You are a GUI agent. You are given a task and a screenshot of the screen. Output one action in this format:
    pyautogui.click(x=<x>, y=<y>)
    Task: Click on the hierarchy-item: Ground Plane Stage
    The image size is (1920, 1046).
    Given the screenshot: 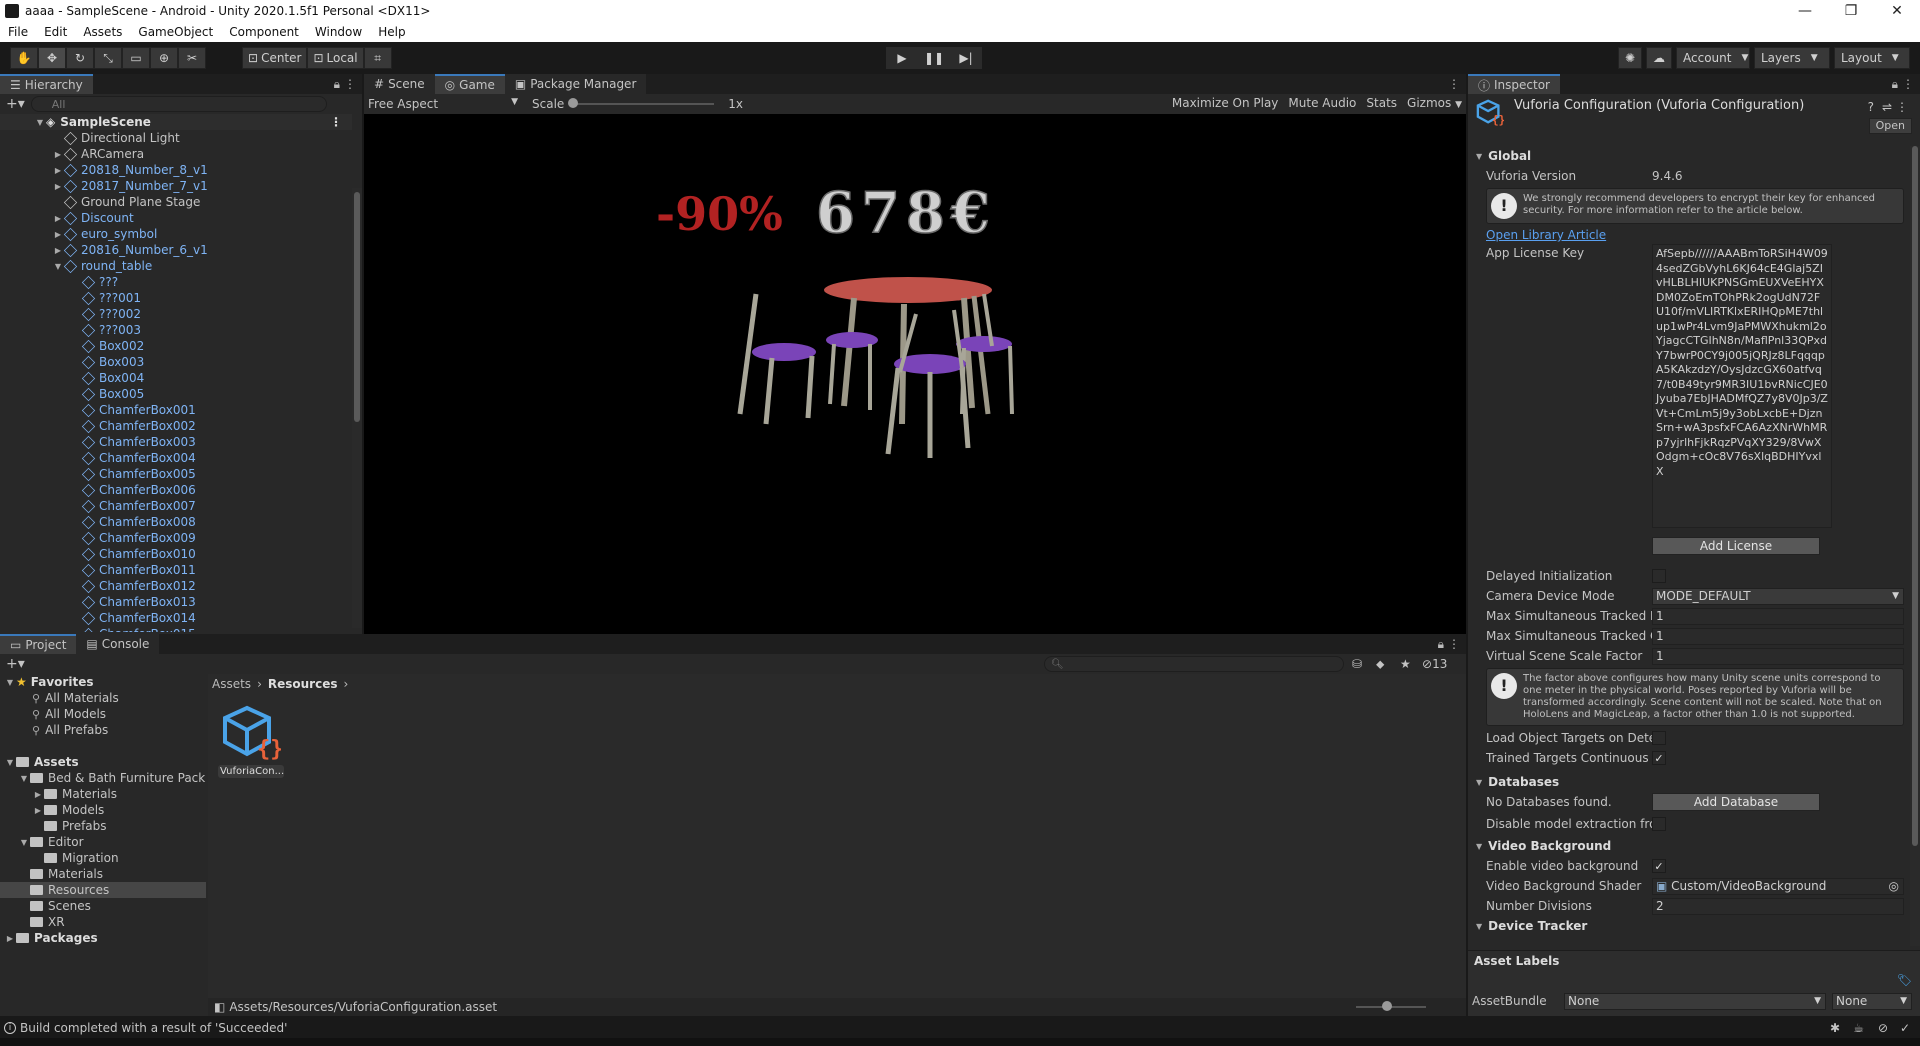 What is the action you would take?
    pyautogui.click(x=176, y=202)
    